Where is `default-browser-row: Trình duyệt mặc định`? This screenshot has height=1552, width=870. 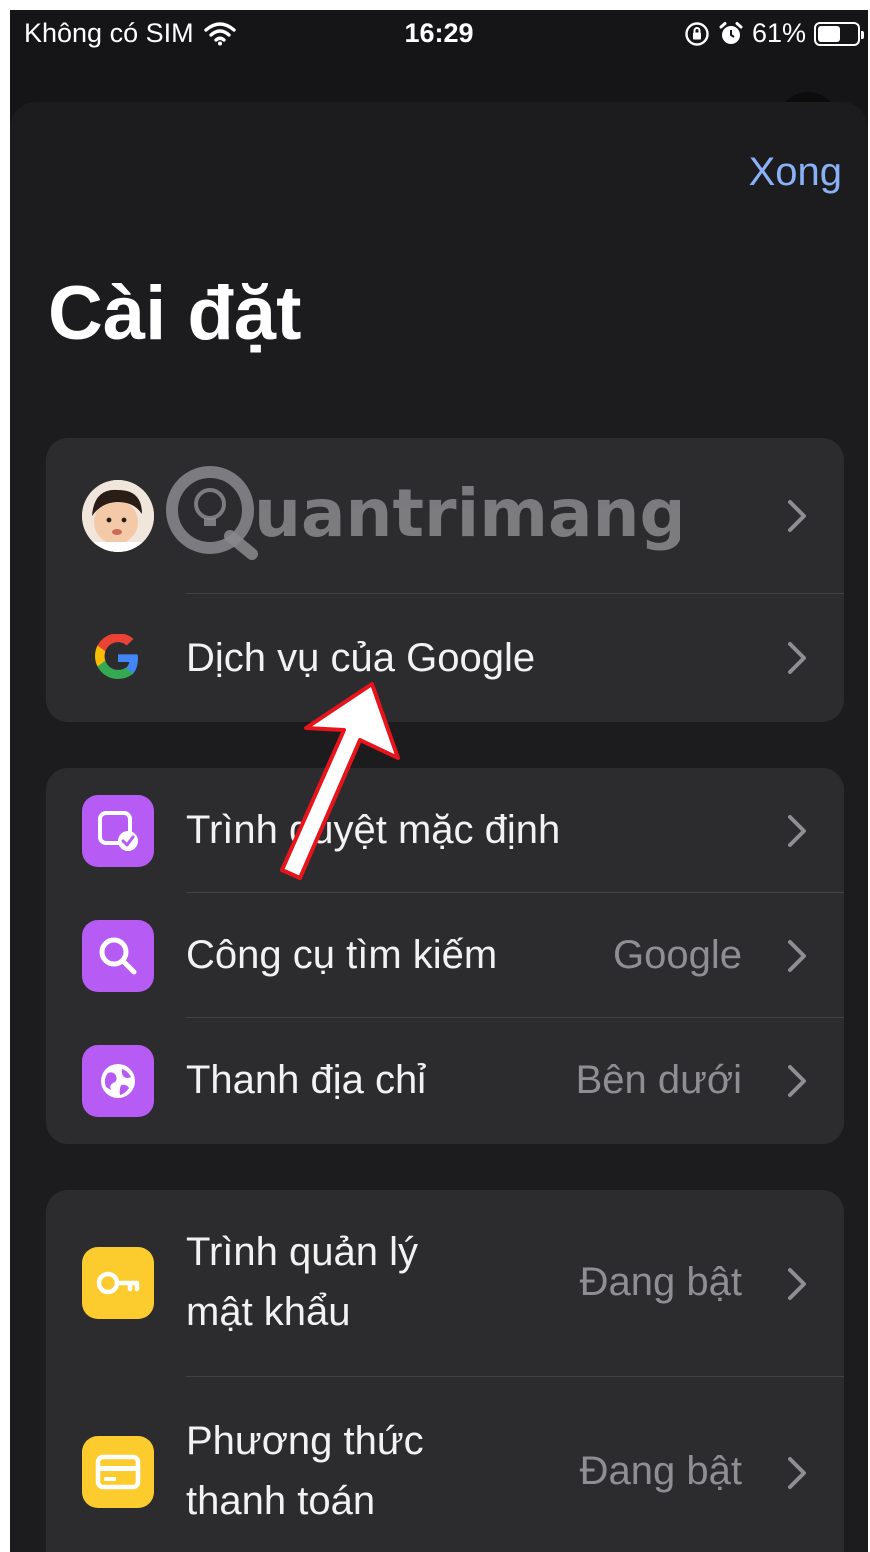 default-browser-row: Trình duyệt mặc định is located at coordinates (445, 830).